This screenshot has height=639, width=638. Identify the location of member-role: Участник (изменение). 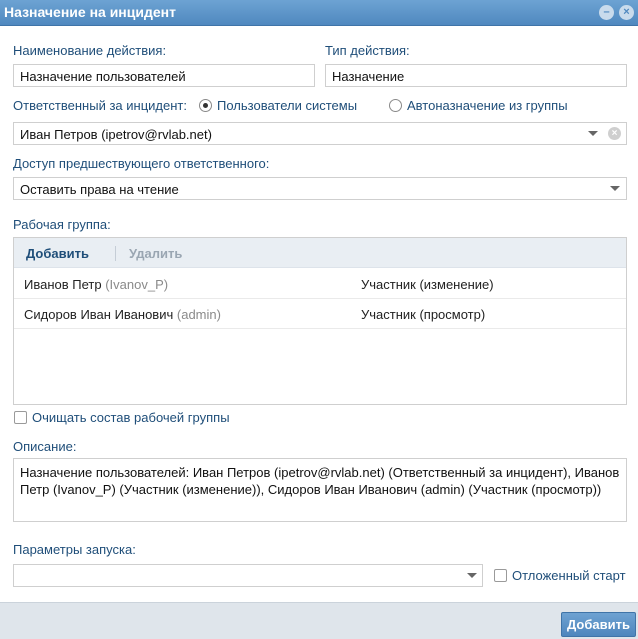
(427, 284).